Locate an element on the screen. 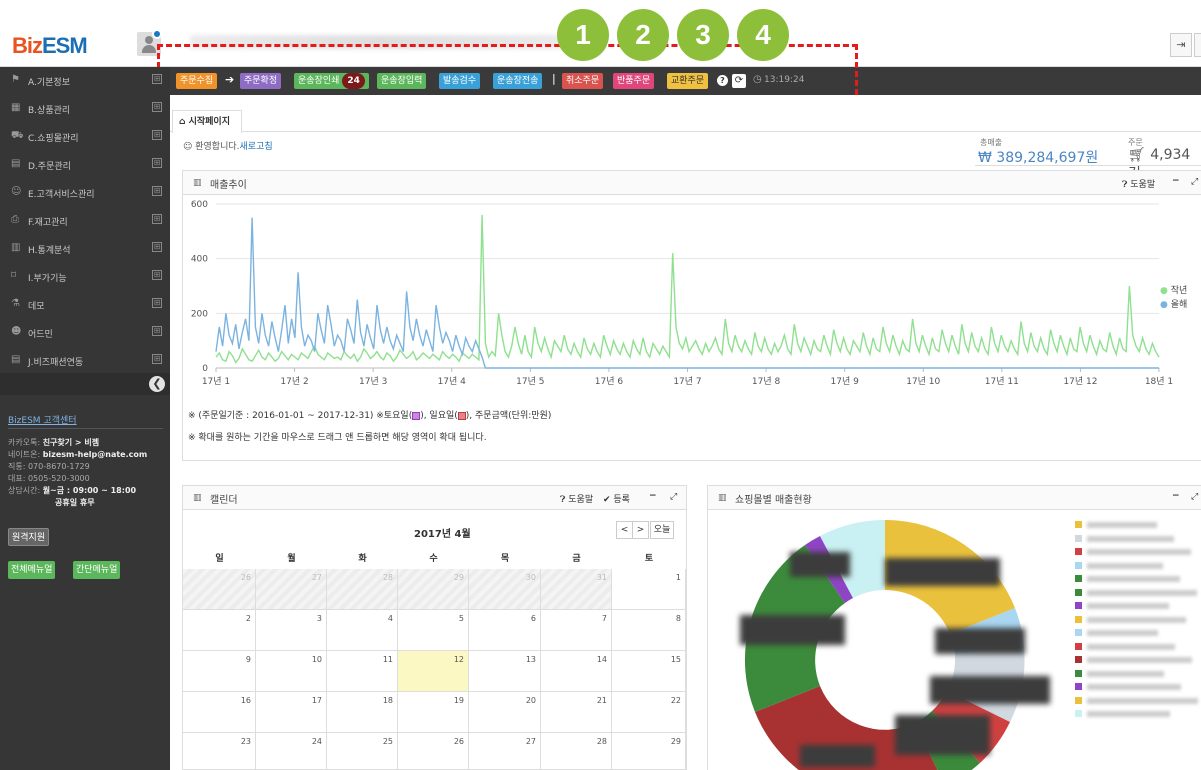 This screenshot has width=1201, height=770. calendar-day: 31 is located at coordinates (576, 589).